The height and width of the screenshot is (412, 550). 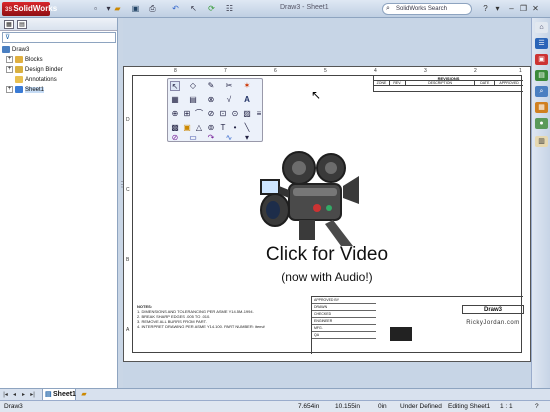 I want to click on custom-properties-icon: ▥, so click(x=541, y=141).